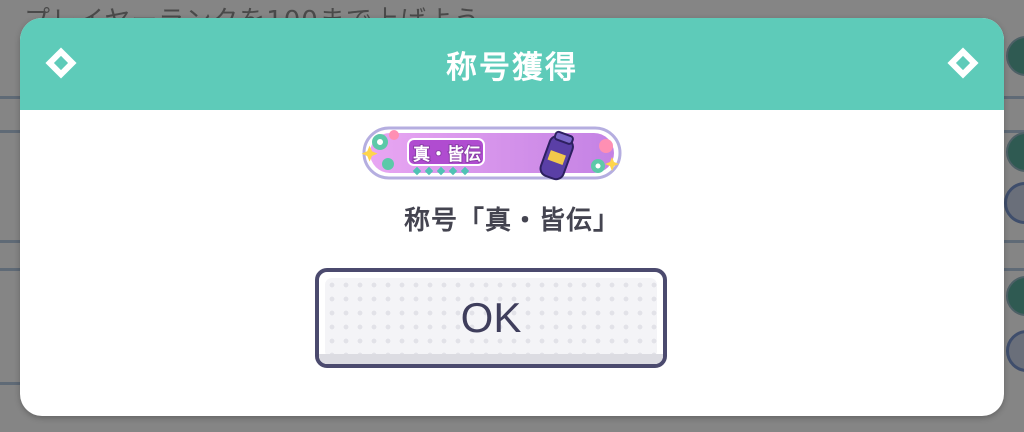 The image size is (1024, 432). Describe the element at coordinates (491, 359) in the screenshot. I see `ok-button-shade` at that location.